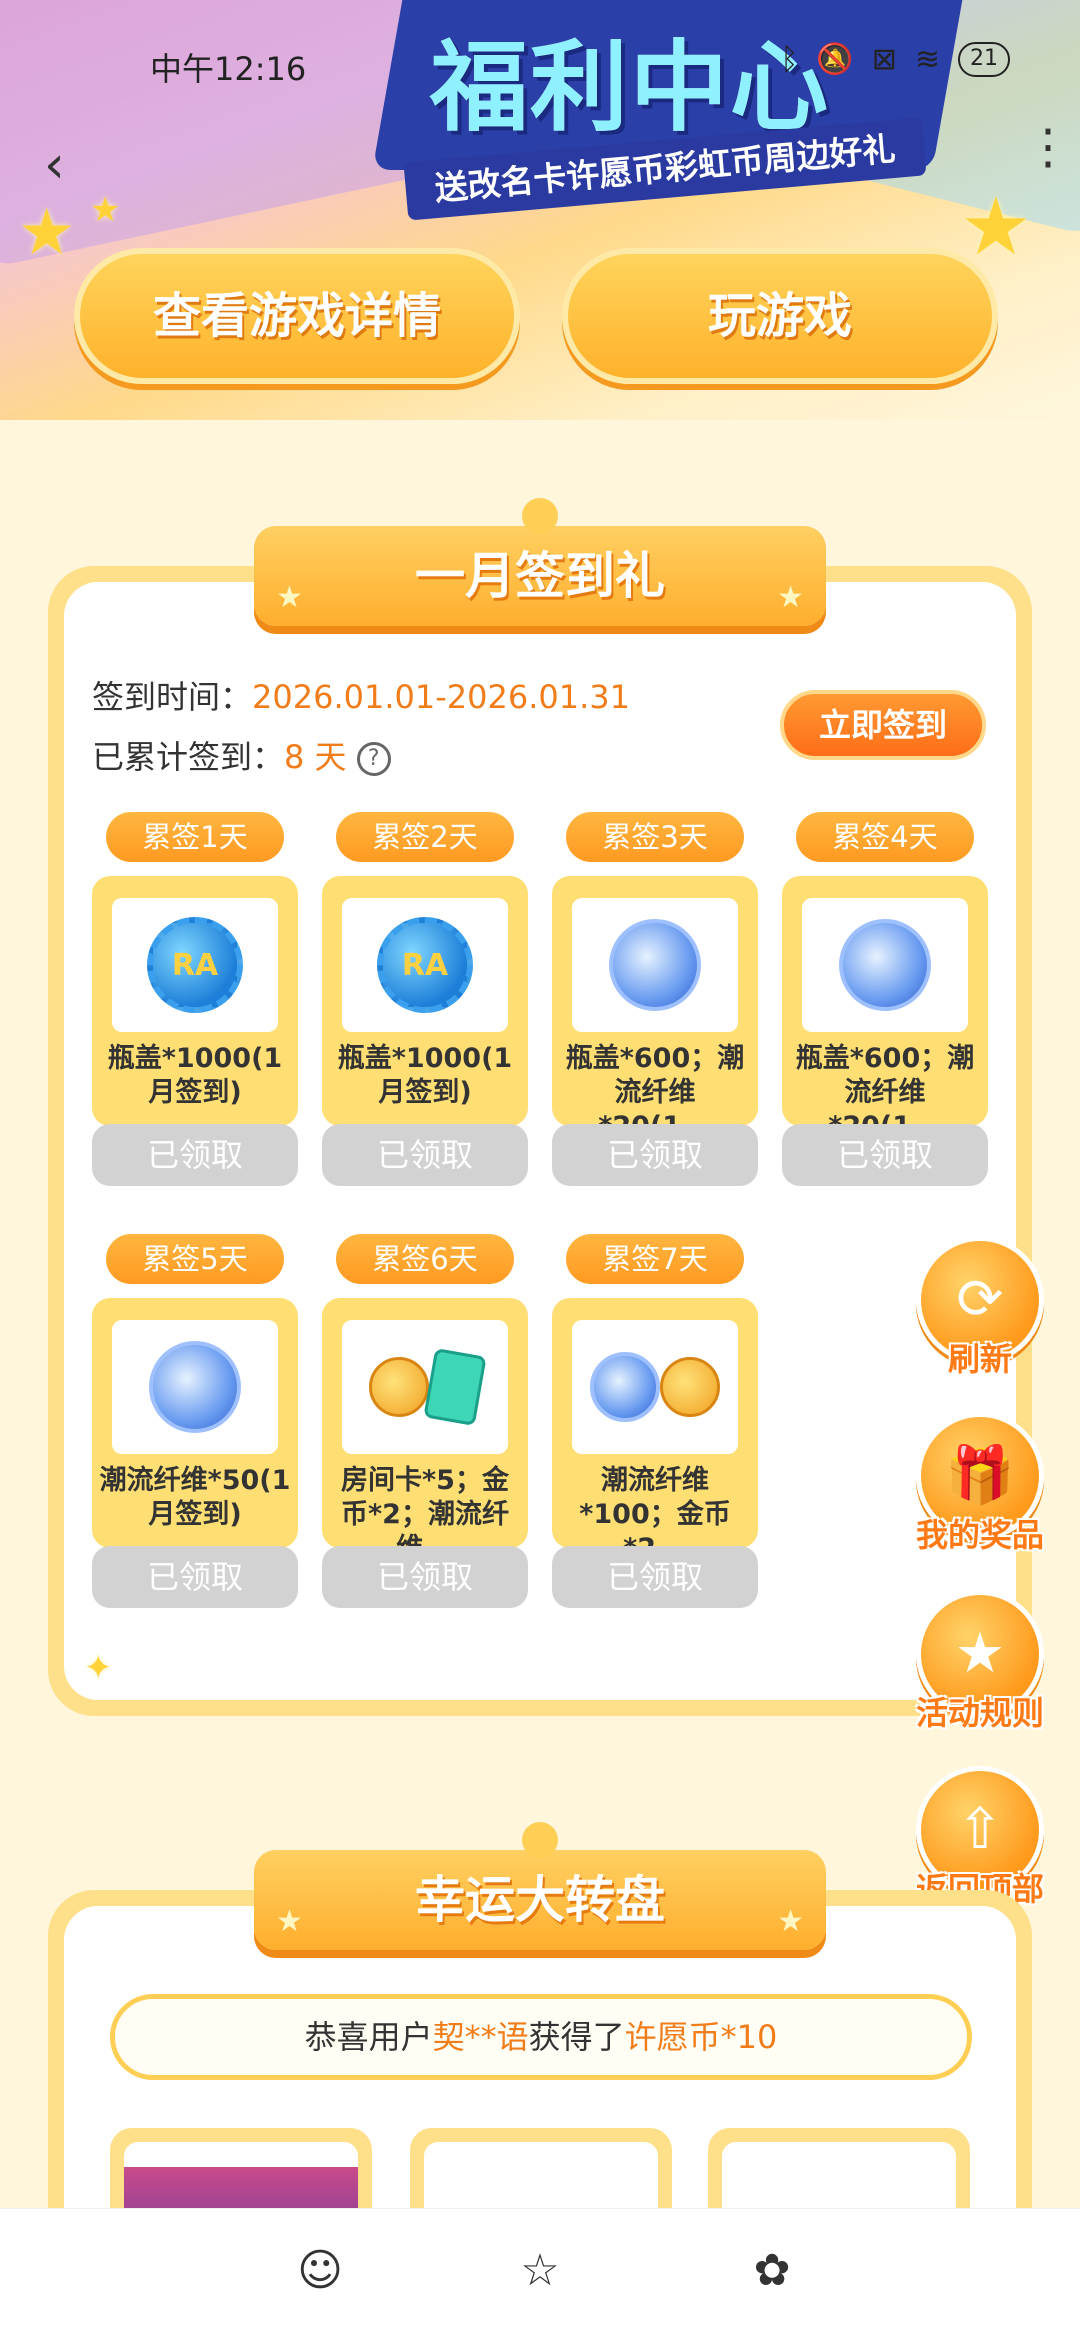 The width and height of the screenshot is (1080, 2340). What do you see at coordinates (885, 837) in the screenshot?
I see `day-tag: 累签4天` at bounding box center [885, 837].